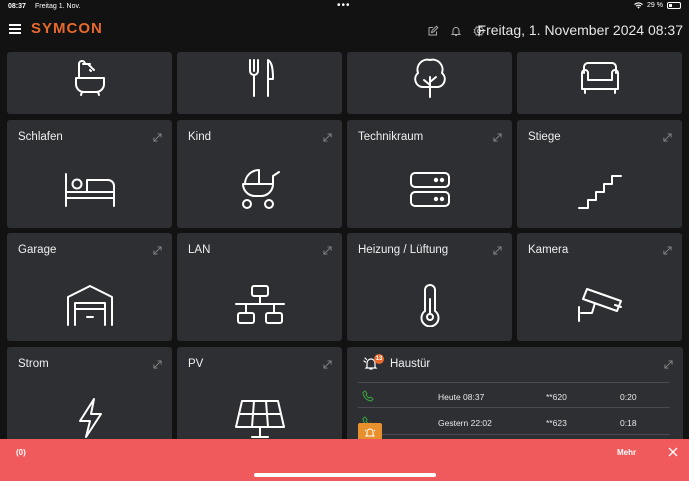 The height and width of the screenshot is (481, 689). What do you see at coordinates (556, 397) in the screenshot?
I see `call-number: **620` at bounding box center [556, 397].